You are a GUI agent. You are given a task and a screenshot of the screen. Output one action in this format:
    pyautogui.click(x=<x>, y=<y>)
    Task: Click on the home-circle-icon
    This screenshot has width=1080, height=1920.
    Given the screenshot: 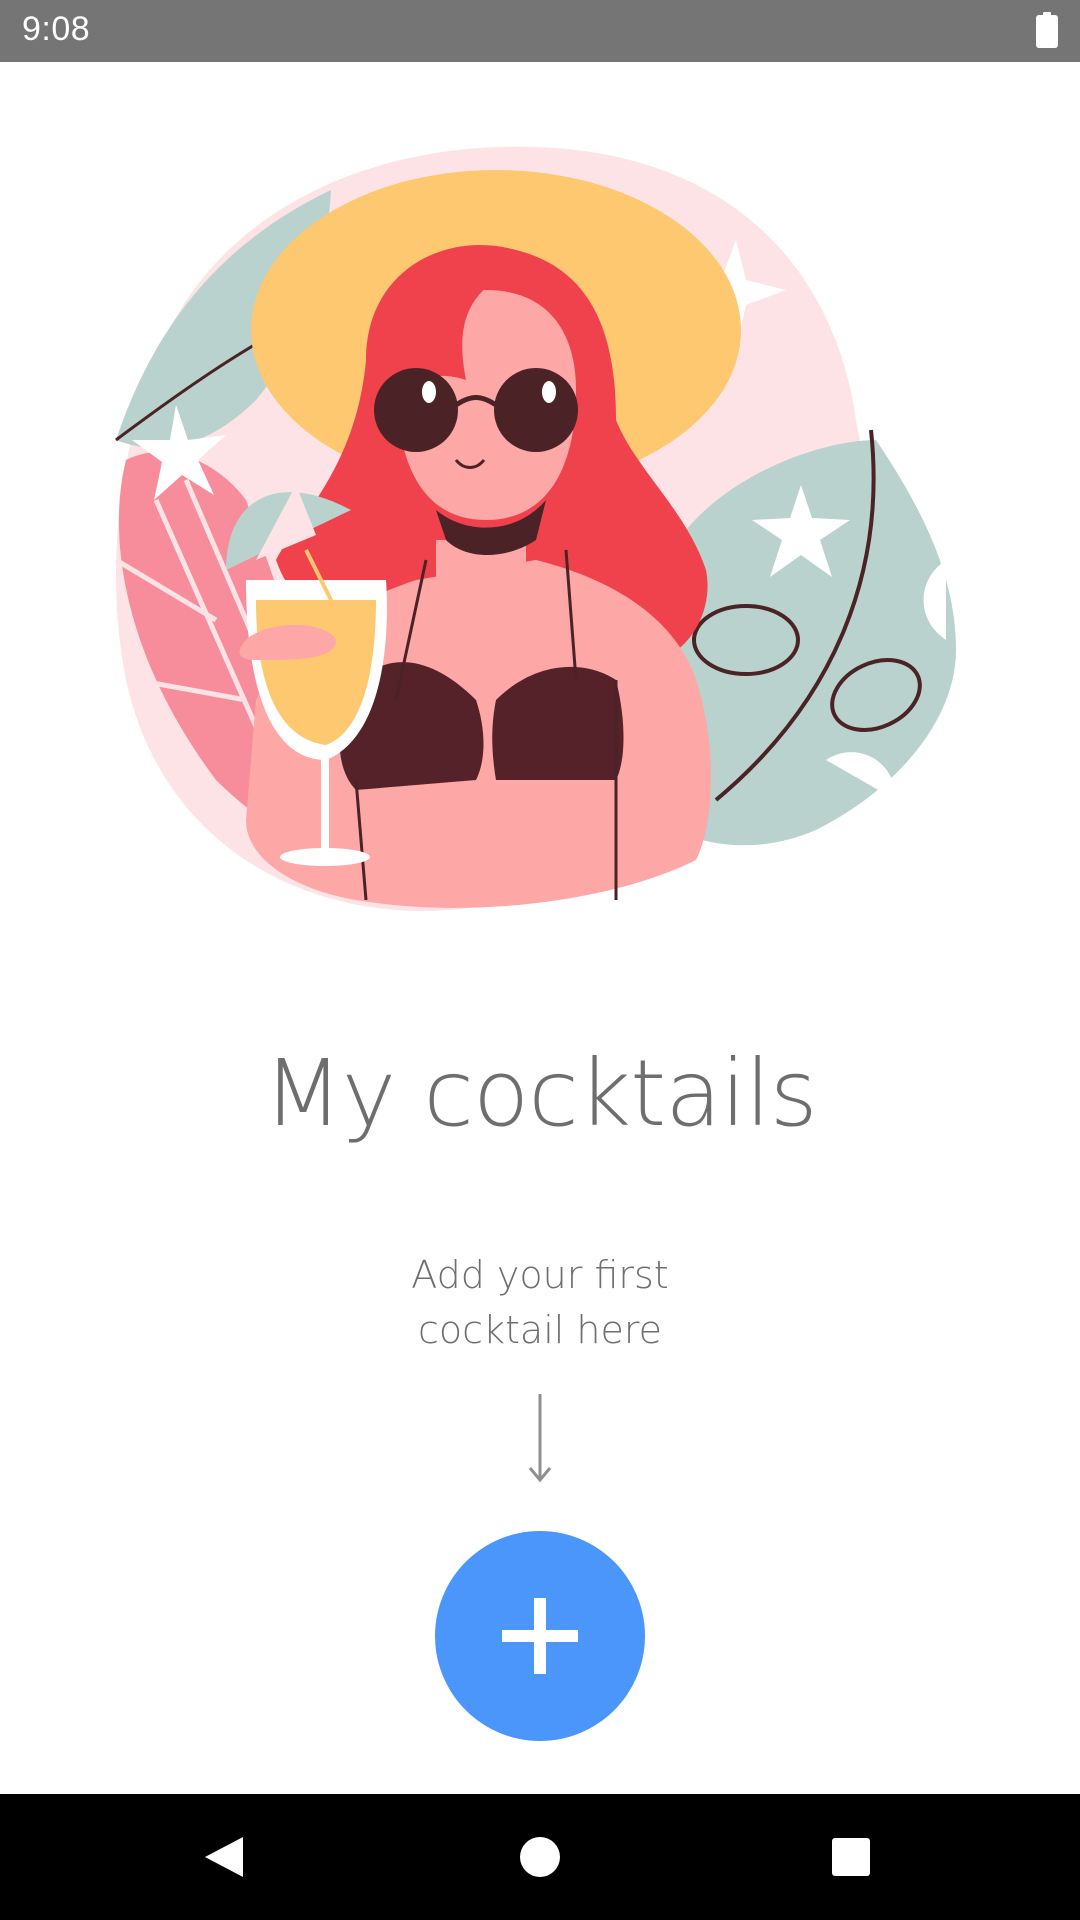 What is the action you would take?
    pyautogui.click(x=540, y=1857)
    